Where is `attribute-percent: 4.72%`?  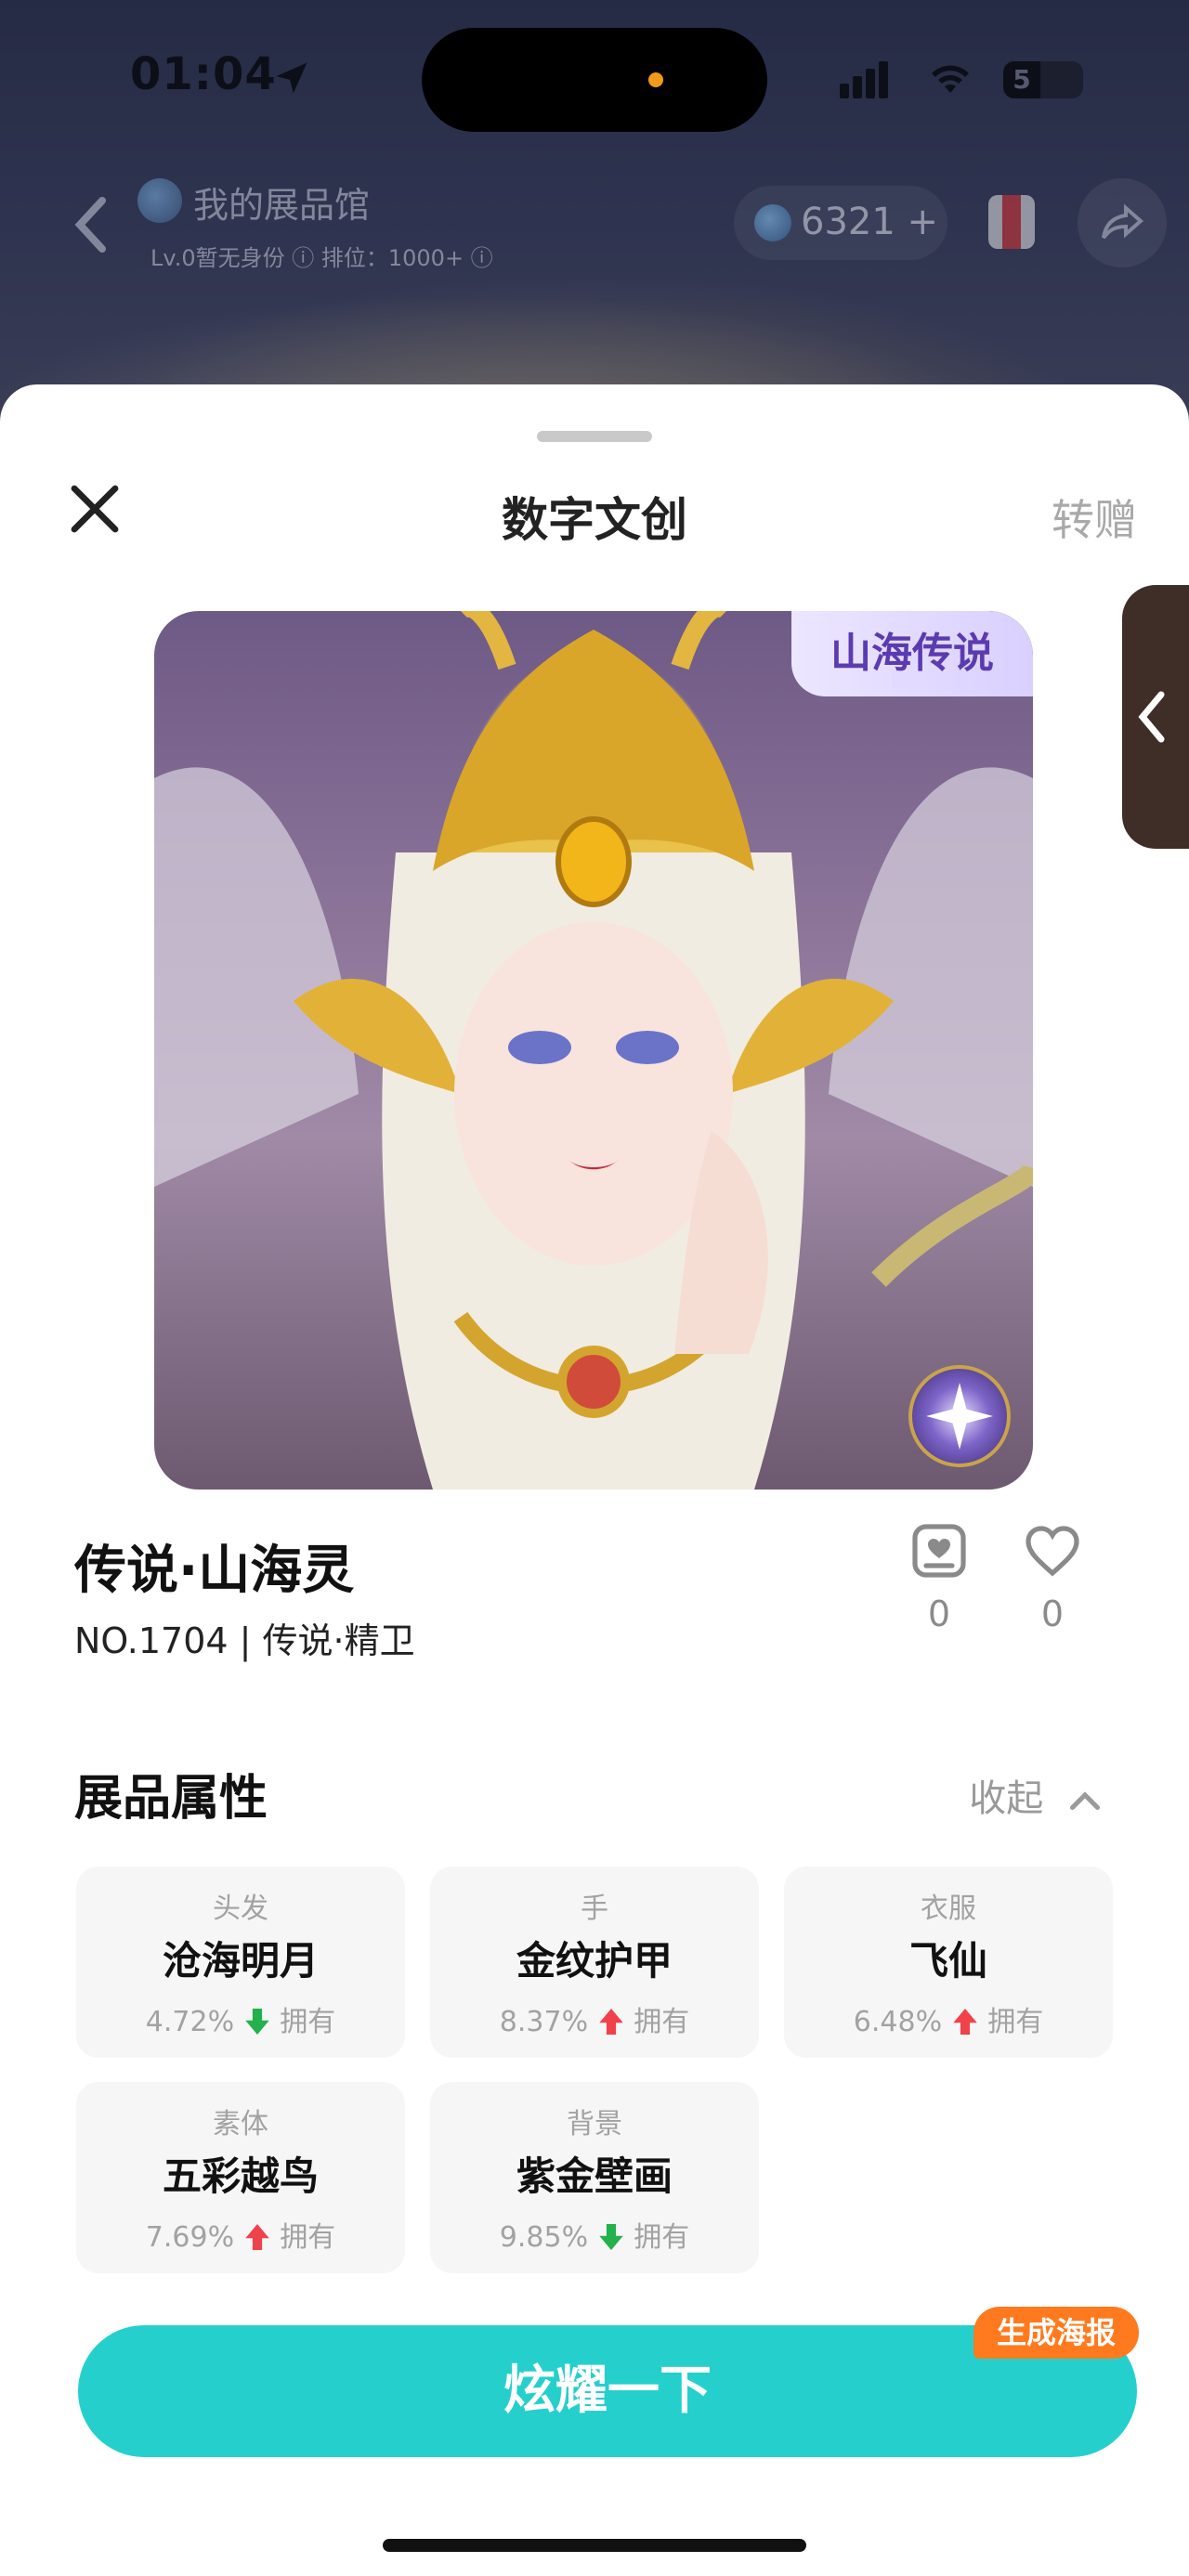 attribute-percent: 4.72% is located at coordinates (190, 2022).